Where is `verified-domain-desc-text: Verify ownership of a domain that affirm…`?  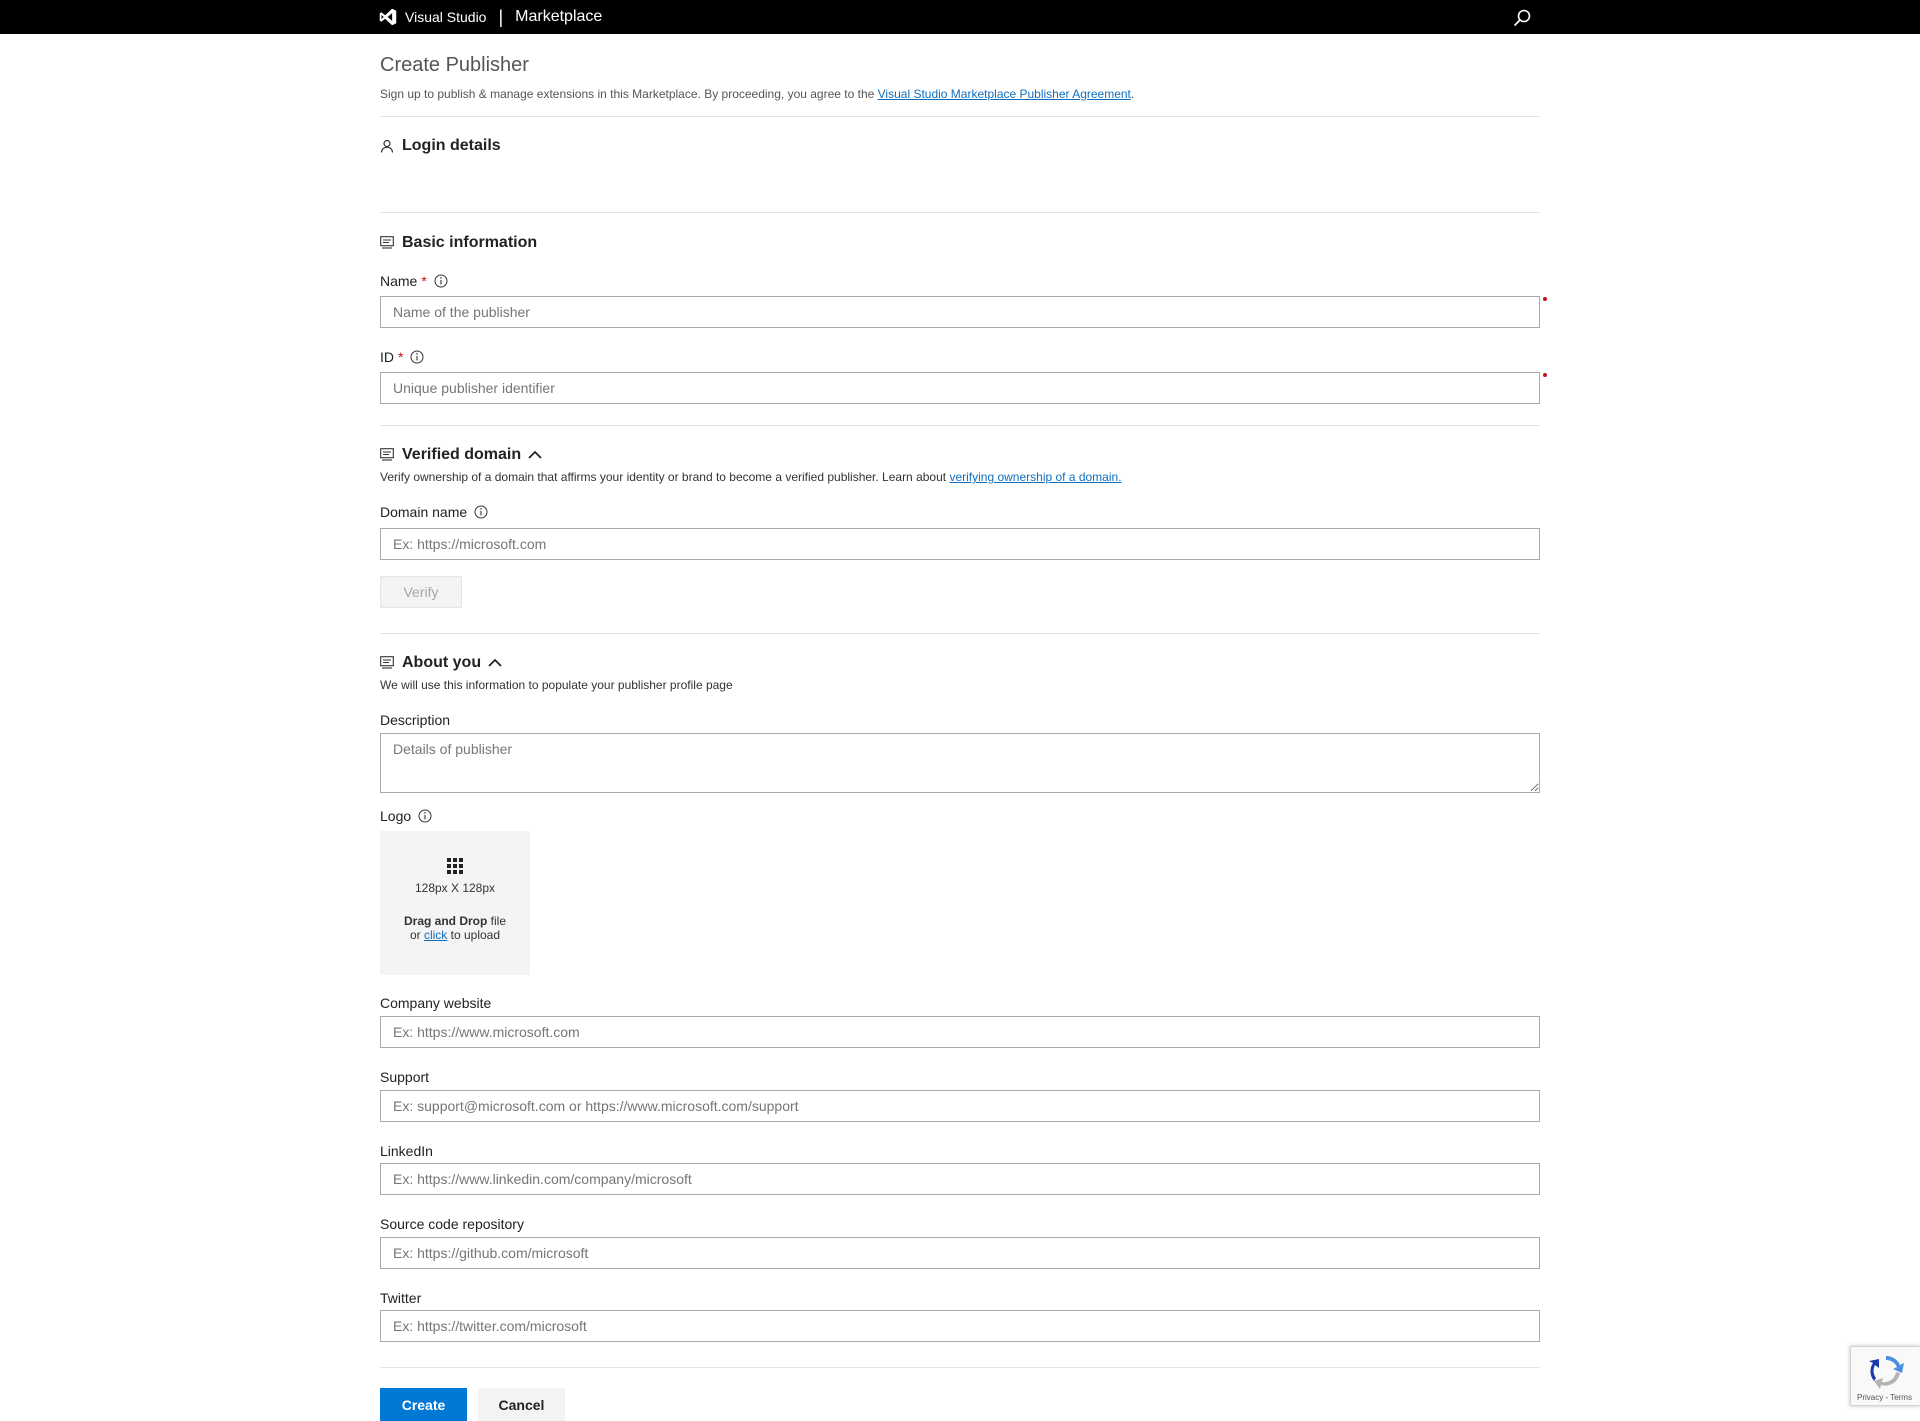 verified-domain-desc-text: Verify ownership of a domain that affirm… is located at coordinates (665, 477).